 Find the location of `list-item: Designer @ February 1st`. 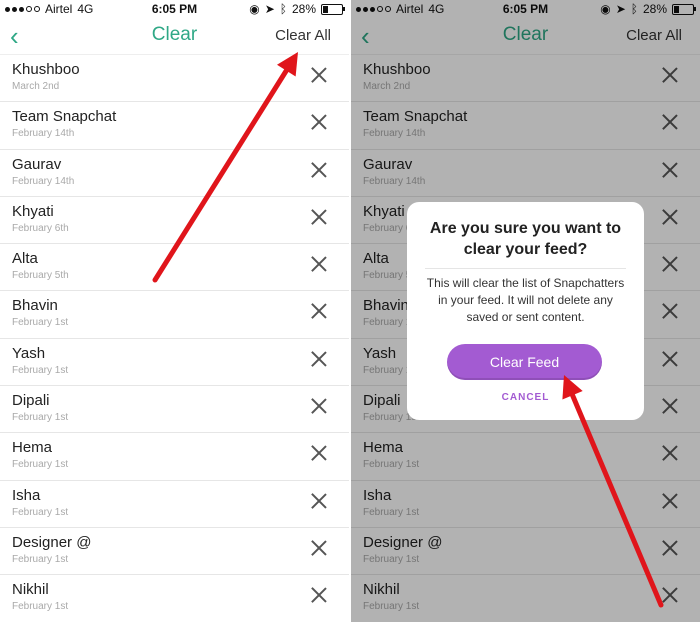

list-item: Designer @ February 1st is located at coordinates (174, 550).